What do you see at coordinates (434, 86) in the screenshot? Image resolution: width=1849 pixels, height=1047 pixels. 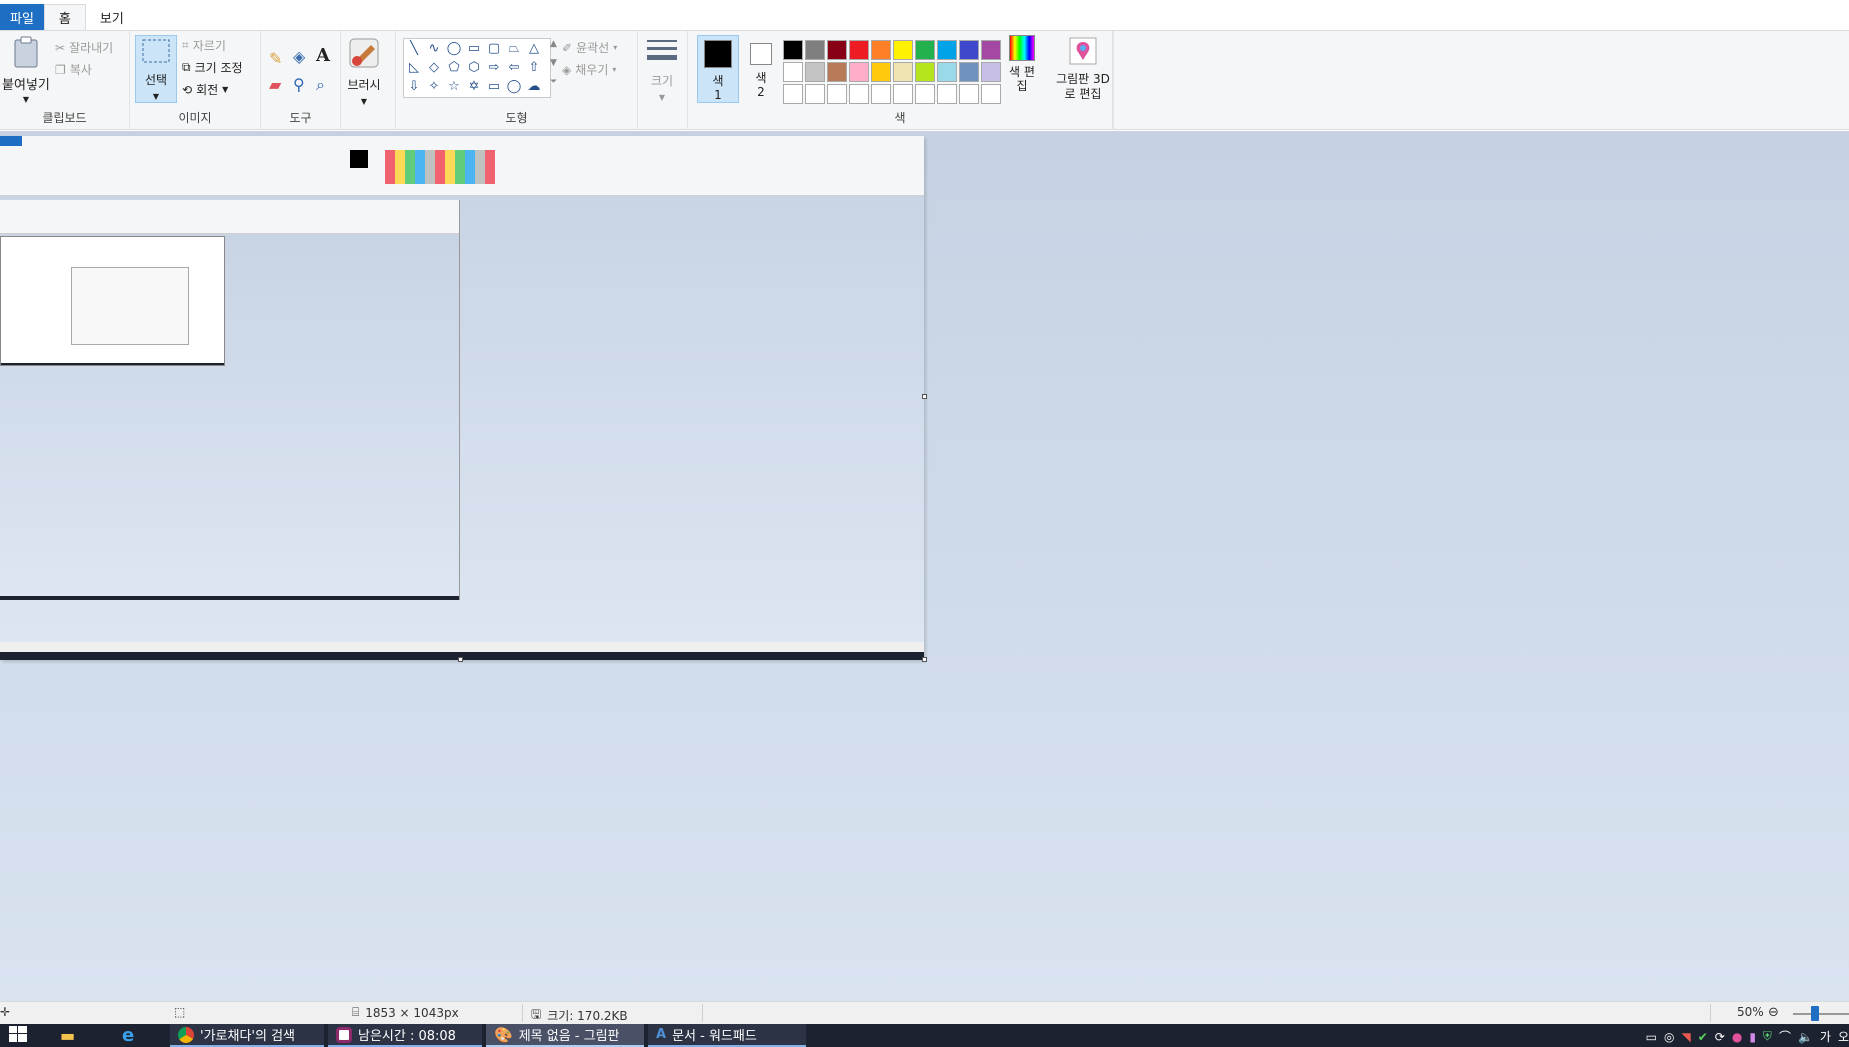 I see `four-point-star-shape-icon: ✧` at bounding box center [434, 86].